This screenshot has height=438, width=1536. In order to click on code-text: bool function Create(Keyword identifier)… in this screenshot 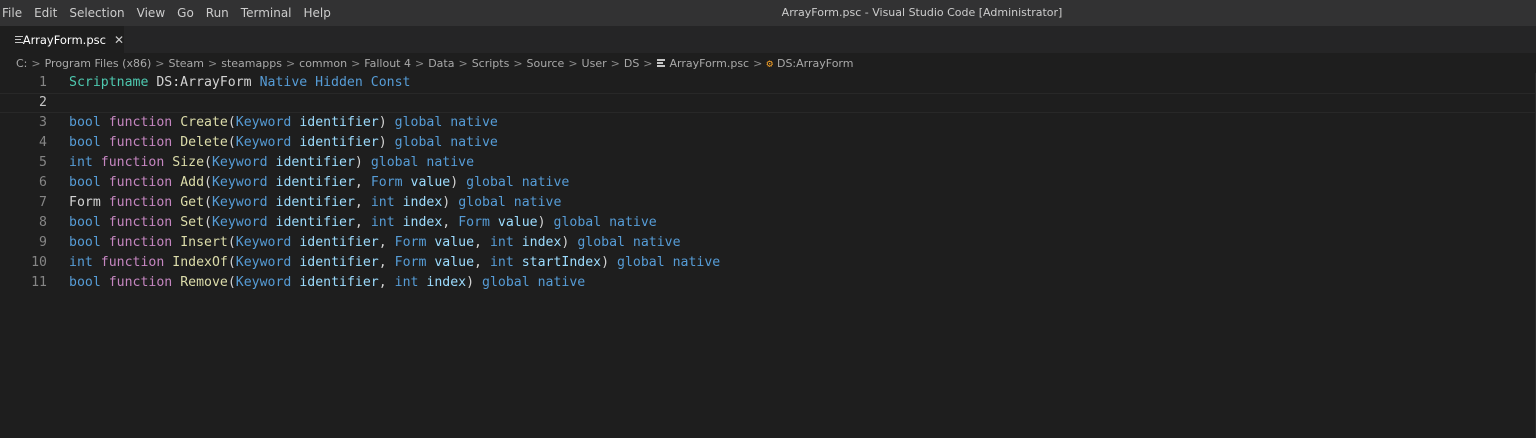, I will do `click(283, 123)`.